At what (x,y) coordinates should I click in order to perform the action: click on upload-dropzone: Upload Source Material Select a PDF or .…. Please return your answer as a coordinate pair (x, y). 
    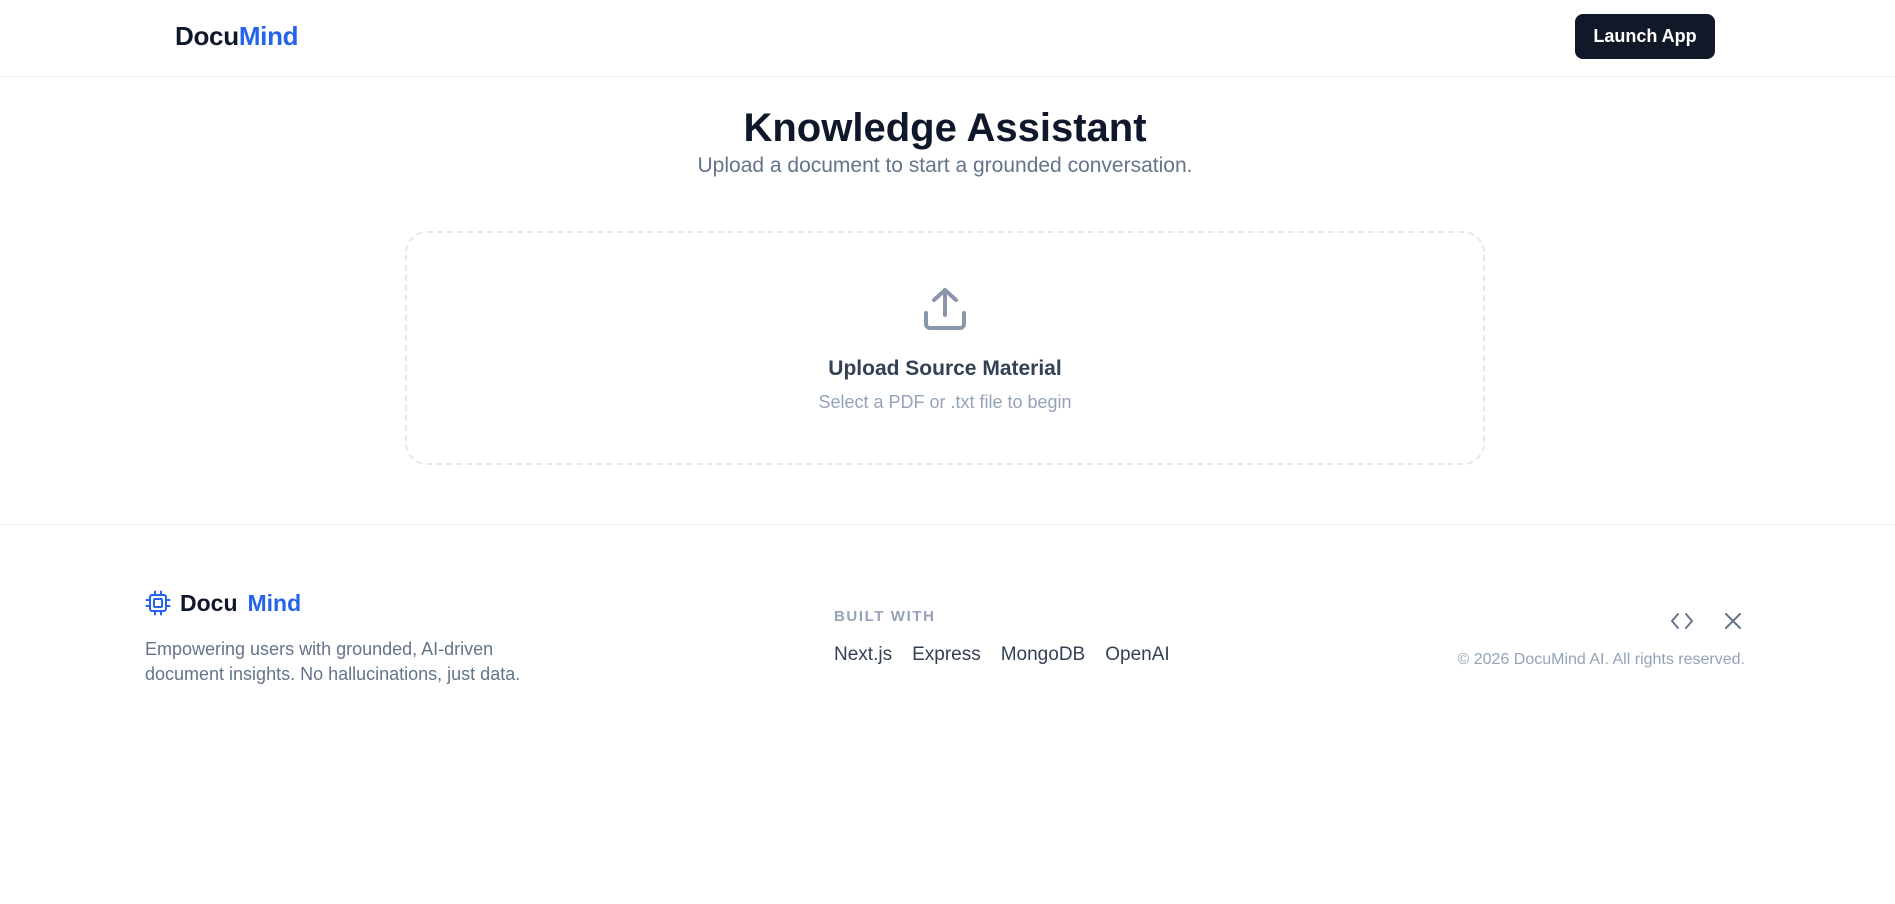
    Looking at the image, I should click on (945, 348).